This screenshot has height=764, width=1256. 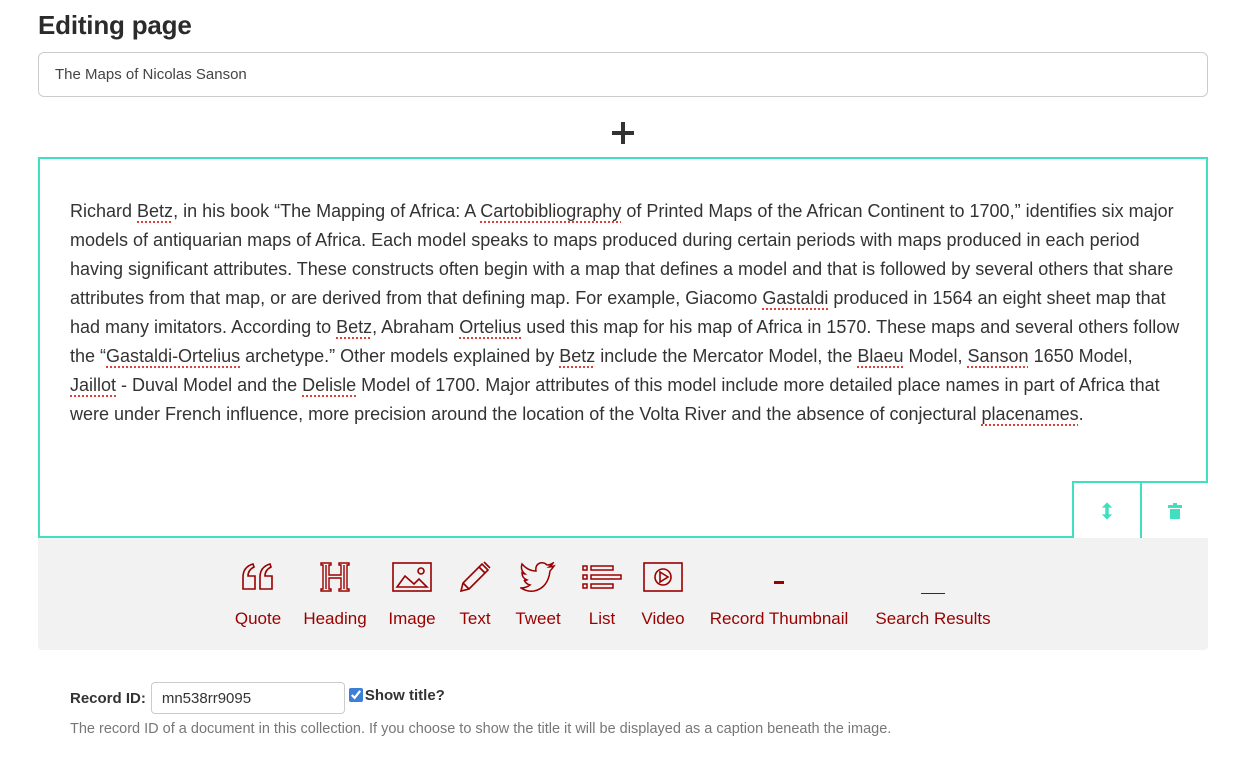 What do you see at coordinates (779, 618) in the screenshot?
I see `tool-label: Record Thumbnail` at bounding box center [779, 618].